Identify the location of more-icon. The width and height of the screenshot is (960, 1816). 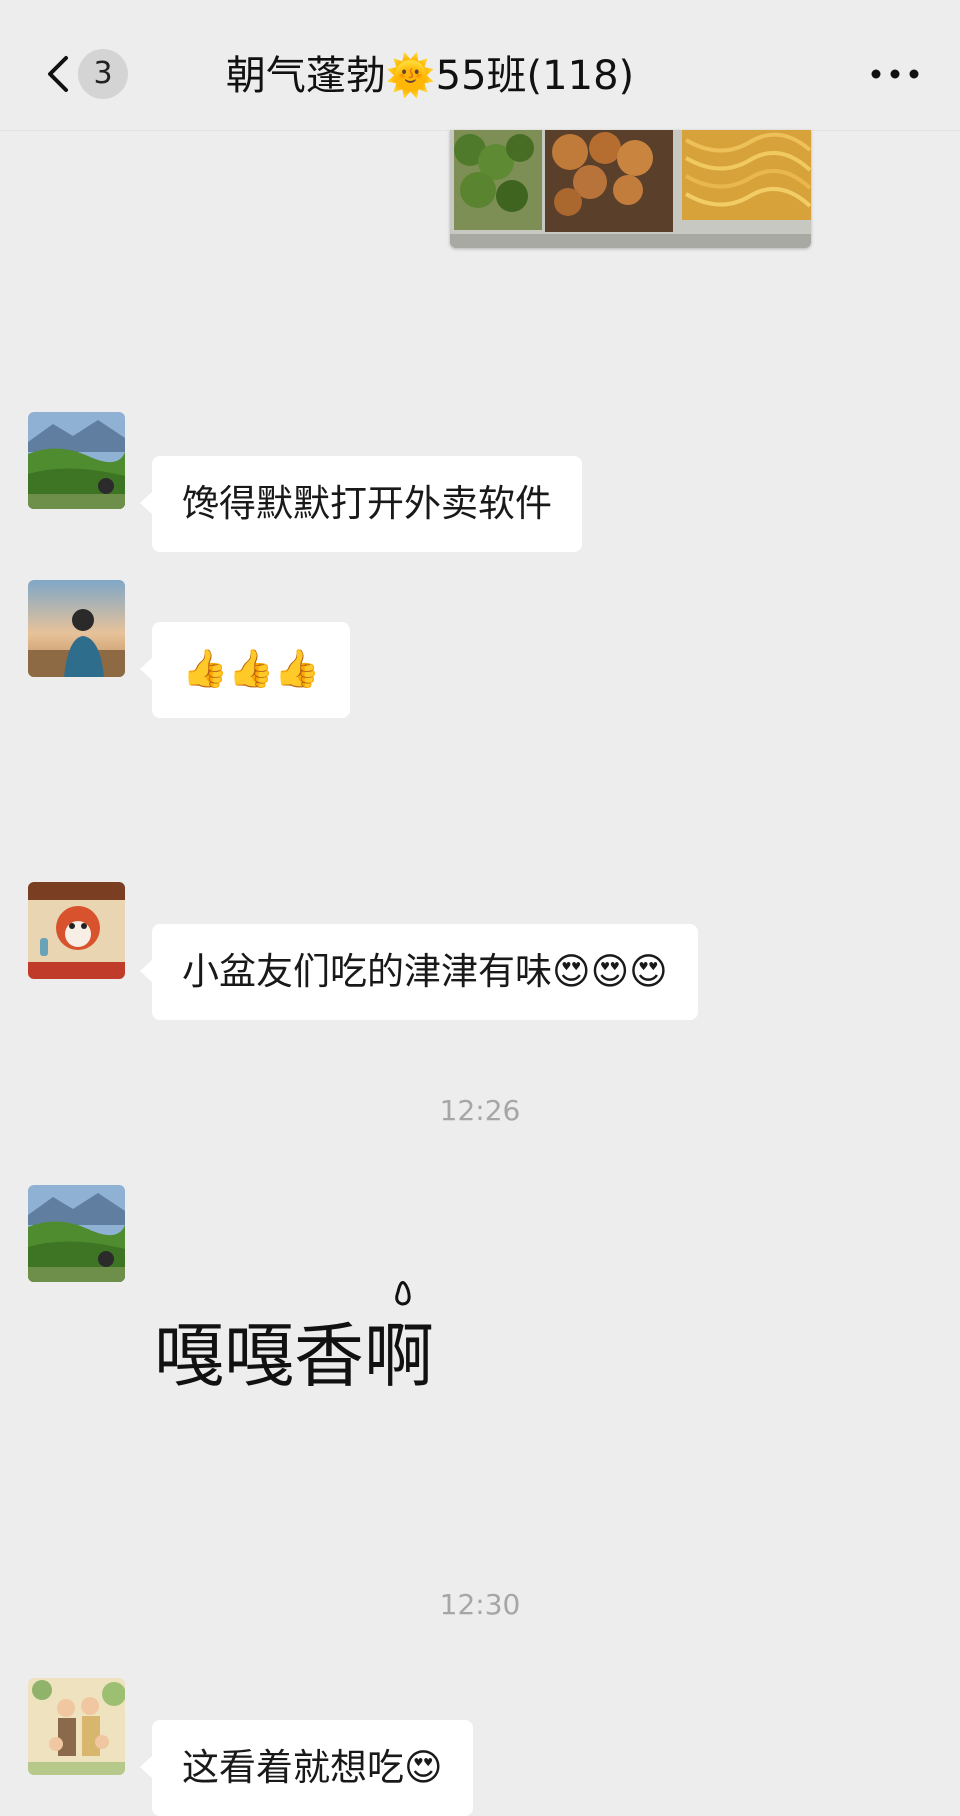
(895, 74).